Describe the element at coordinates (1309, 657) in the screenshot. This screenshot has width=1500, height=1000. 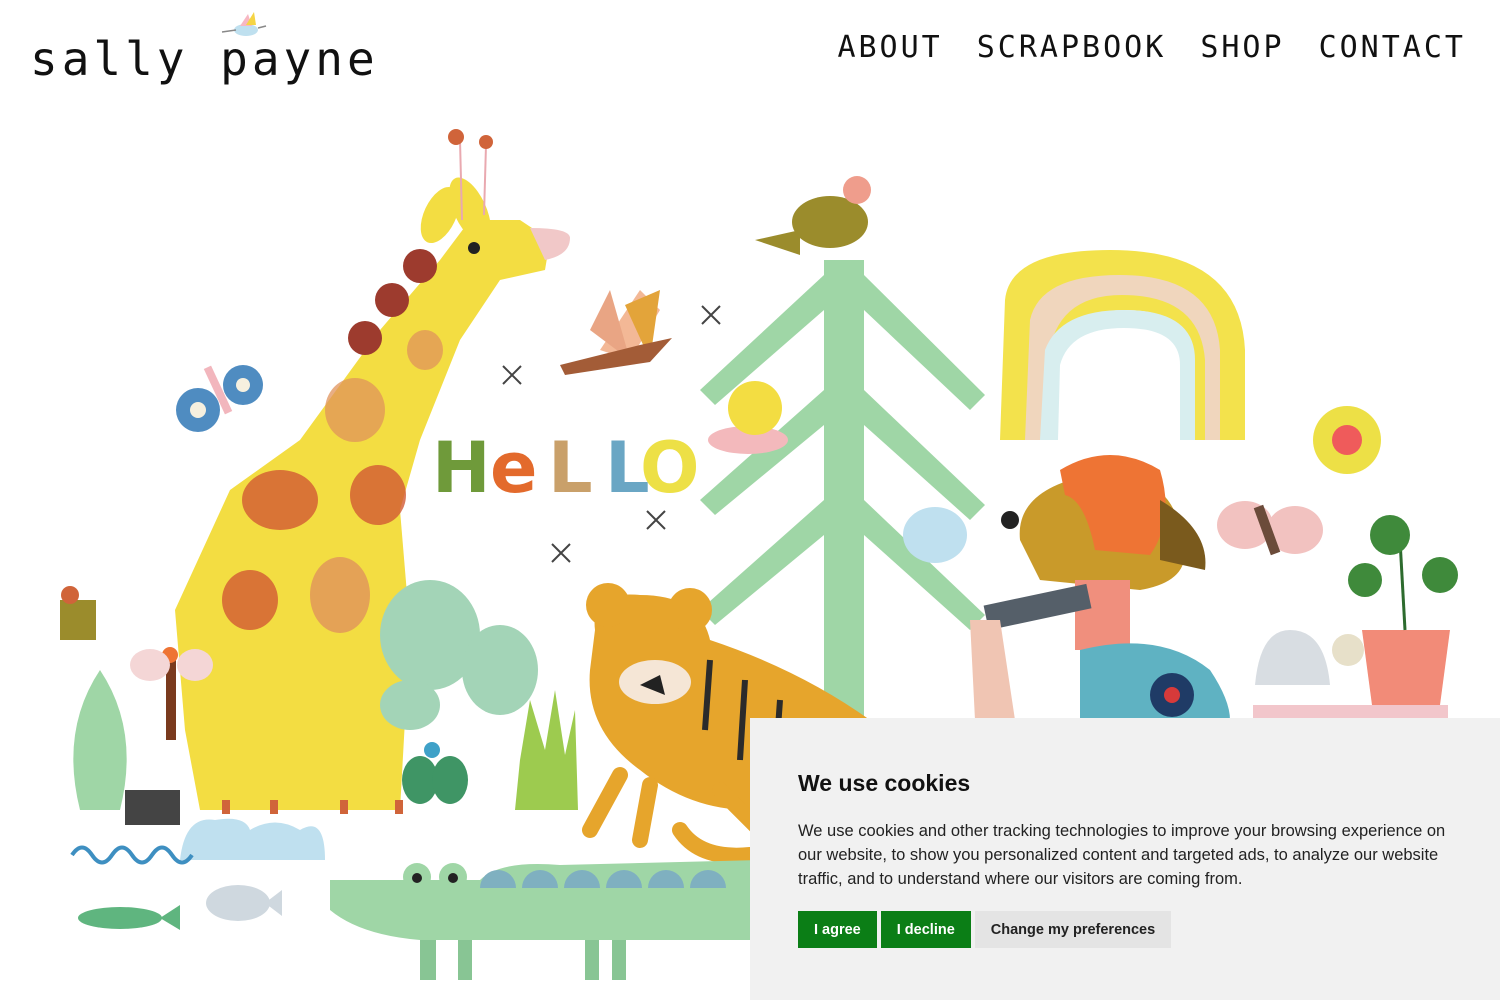
I see `turtle-illustration` at that location.